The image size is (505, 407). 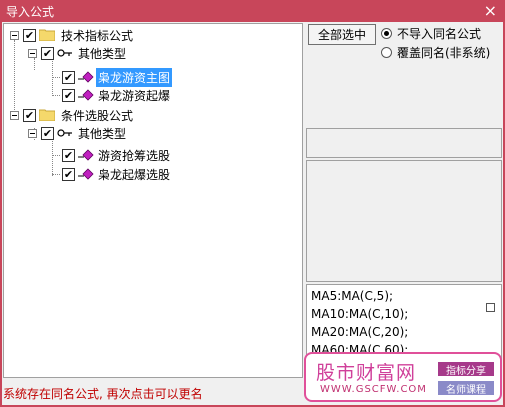 I want to click on close-icon: ×, so click(x=490, y=10).